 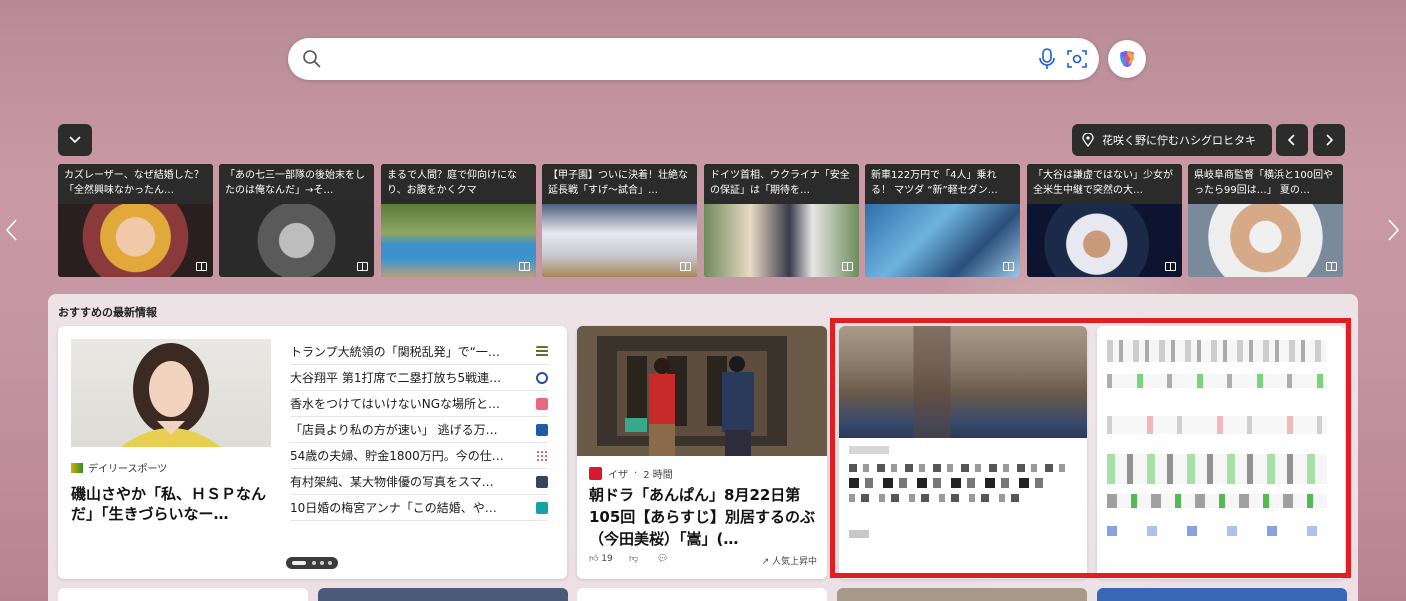 I want to click on search-bar, so click(x=693, y=59).